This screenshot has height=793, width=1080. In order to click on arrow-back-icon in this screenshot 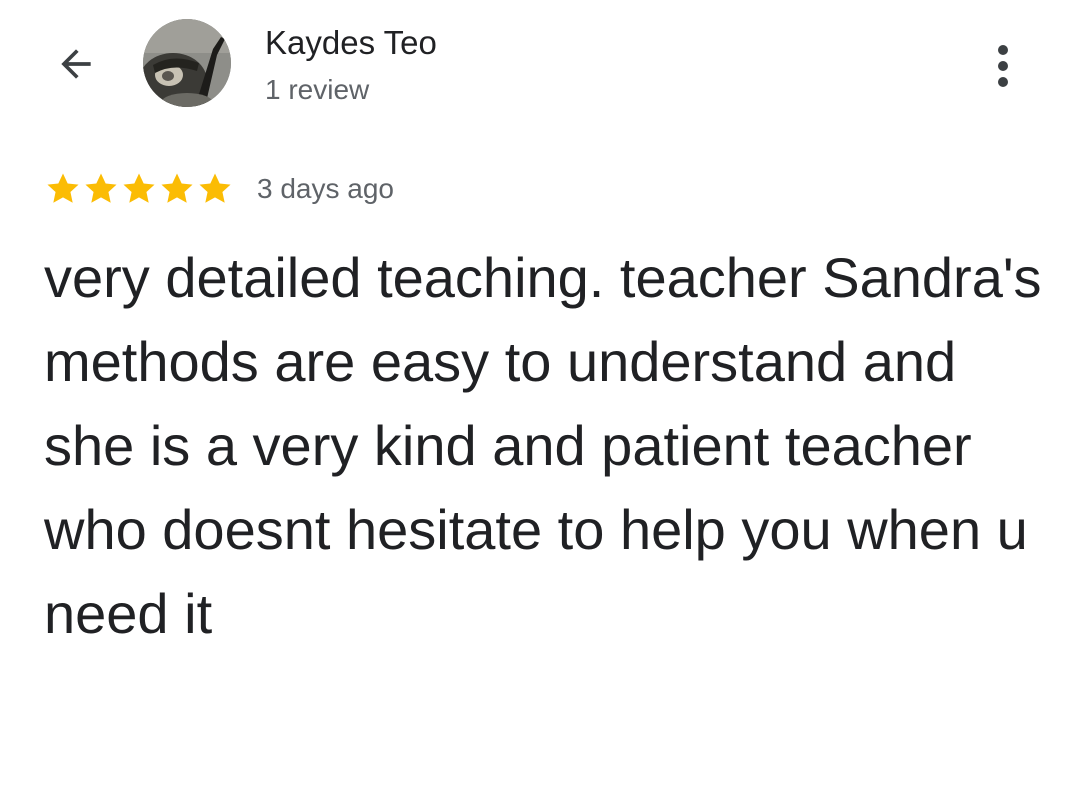, I will do `click(76, 64)`.